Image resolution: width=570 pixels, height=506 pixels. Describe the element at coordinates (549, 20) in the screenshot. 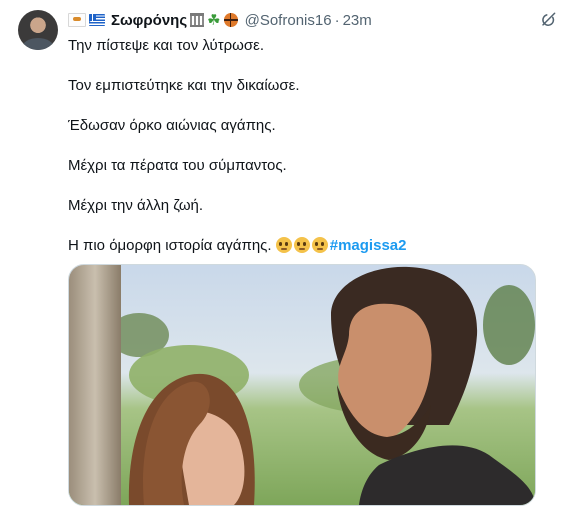

I see `grok-icon` at that location.